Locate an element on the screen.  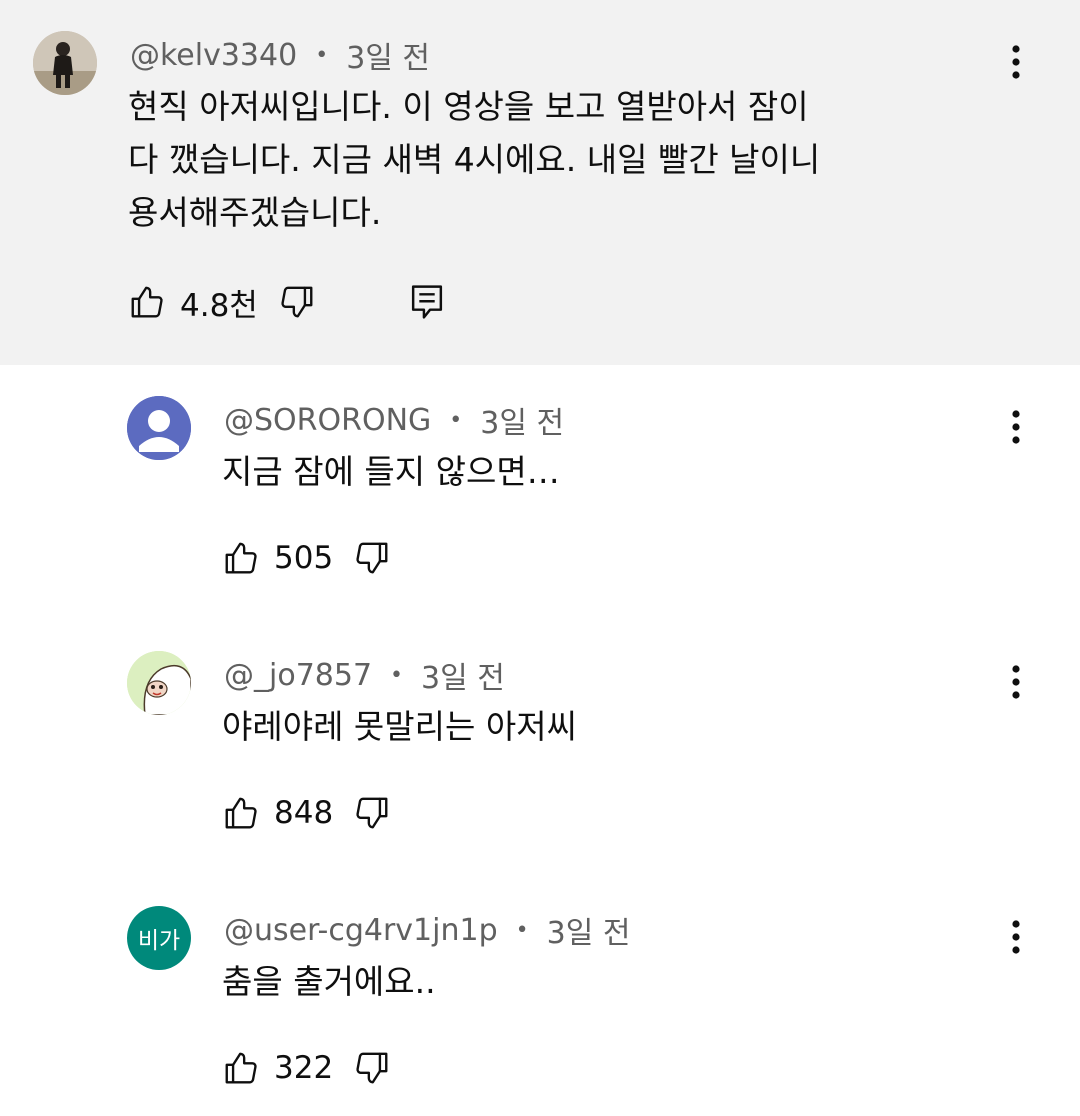
author-name: @kelv3340 is located at coordinates (213, 55).